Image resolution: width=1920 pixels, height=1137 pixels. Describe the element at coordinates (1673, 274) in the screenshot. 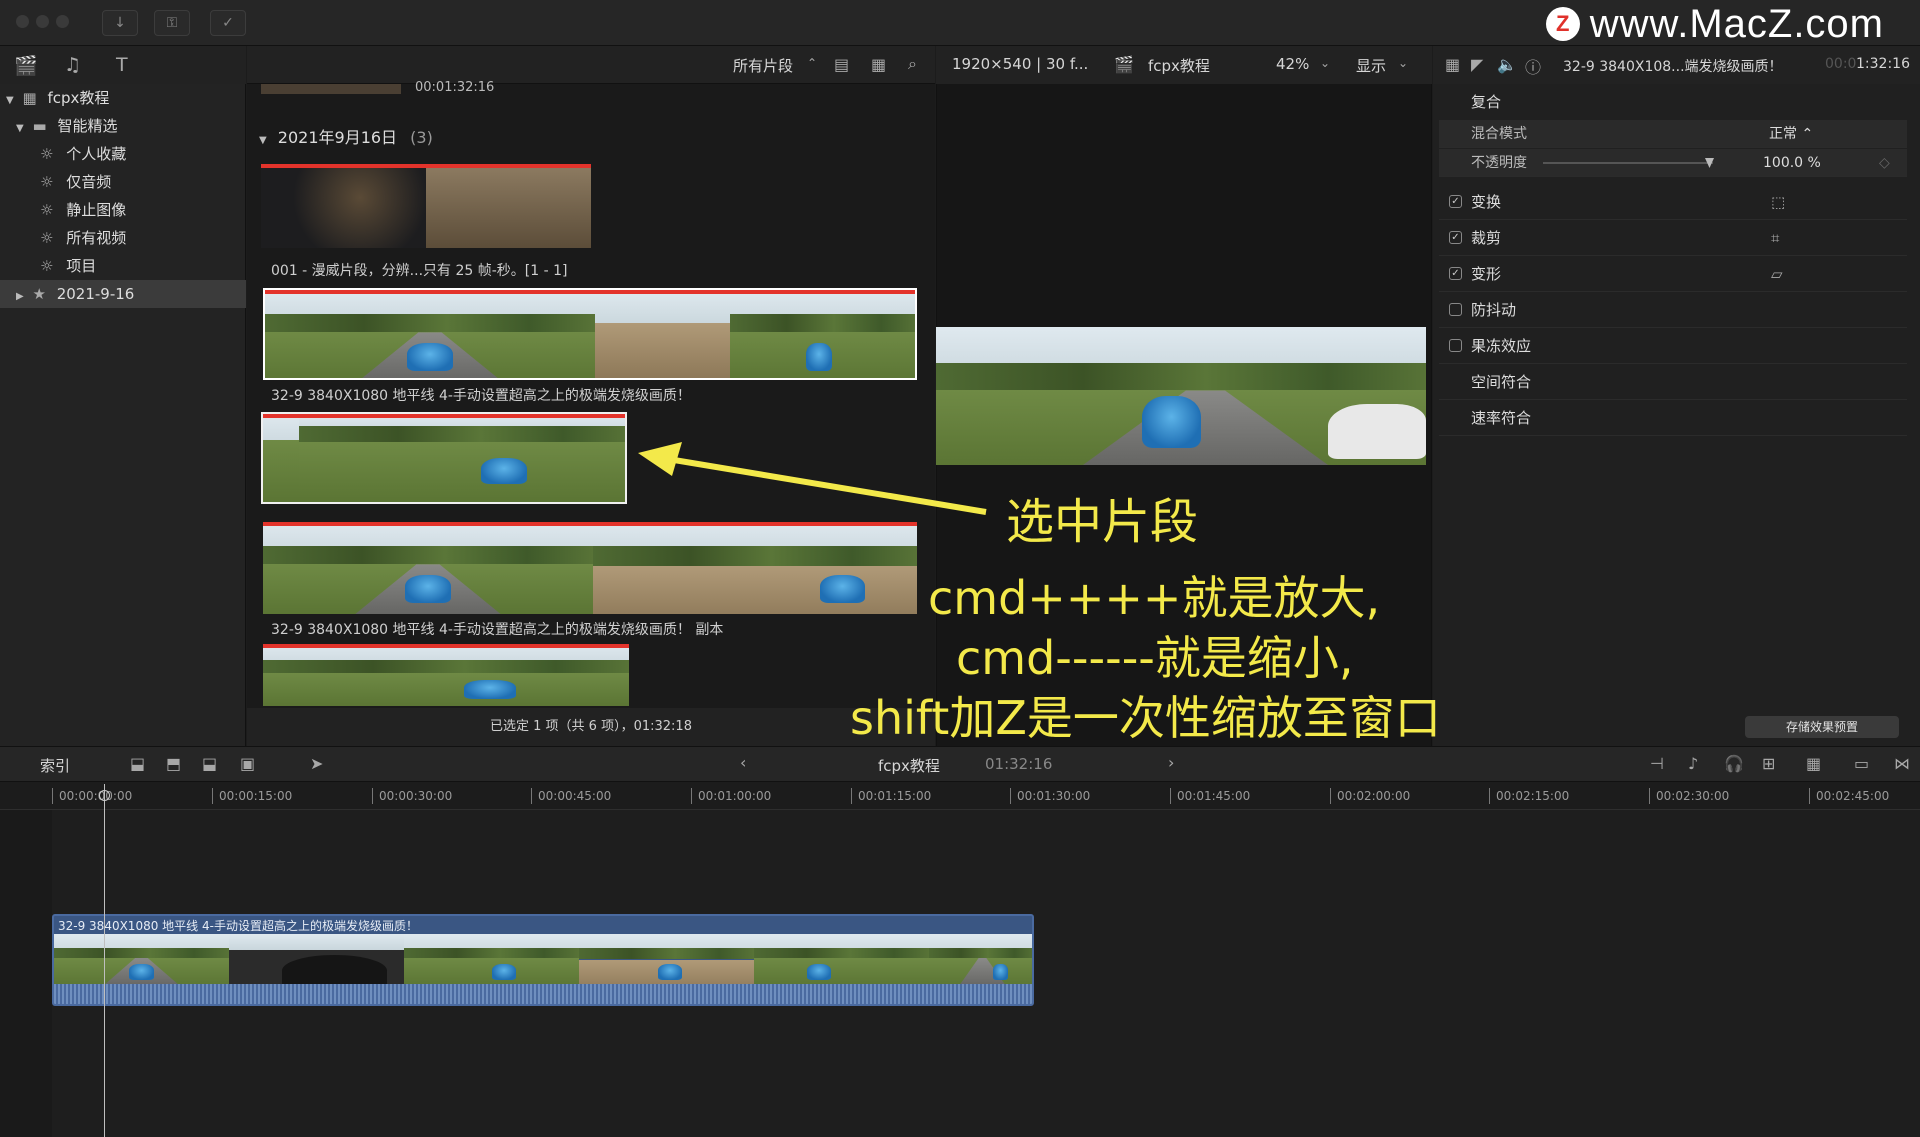

I see `distort-row: ✓ 变形 ▱` at that location.